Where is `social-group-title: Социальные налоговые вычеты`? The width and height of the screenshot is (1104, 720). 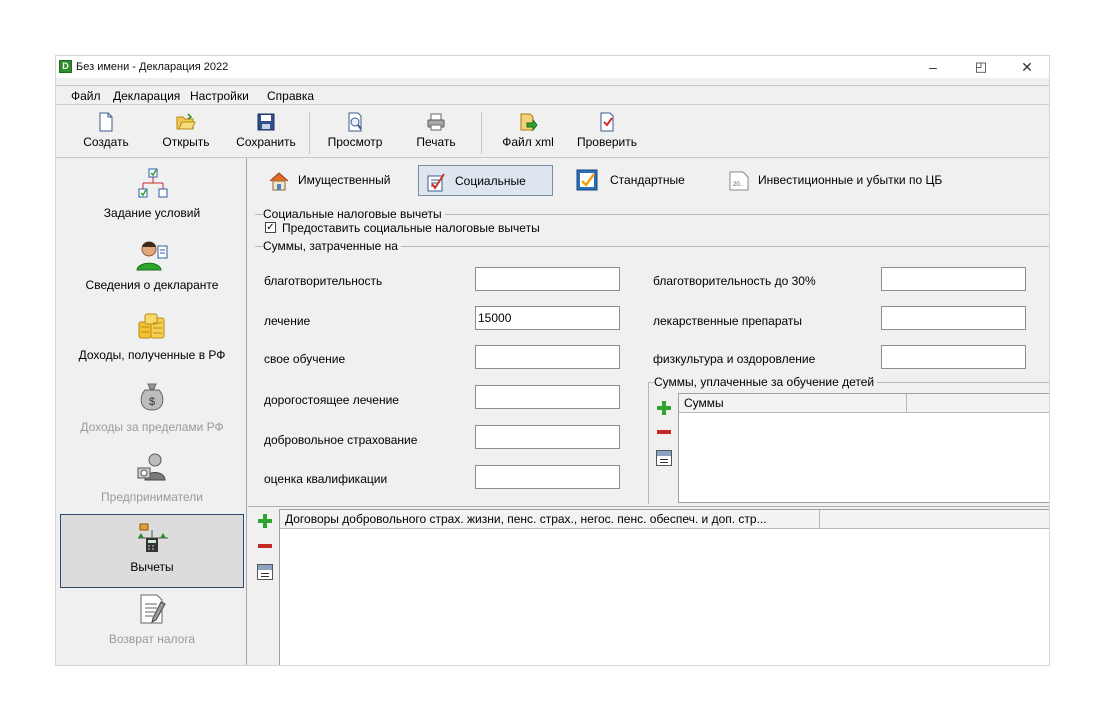 social-group-title: Социальные налоговые вычеты is located at coordinates (354, 214).